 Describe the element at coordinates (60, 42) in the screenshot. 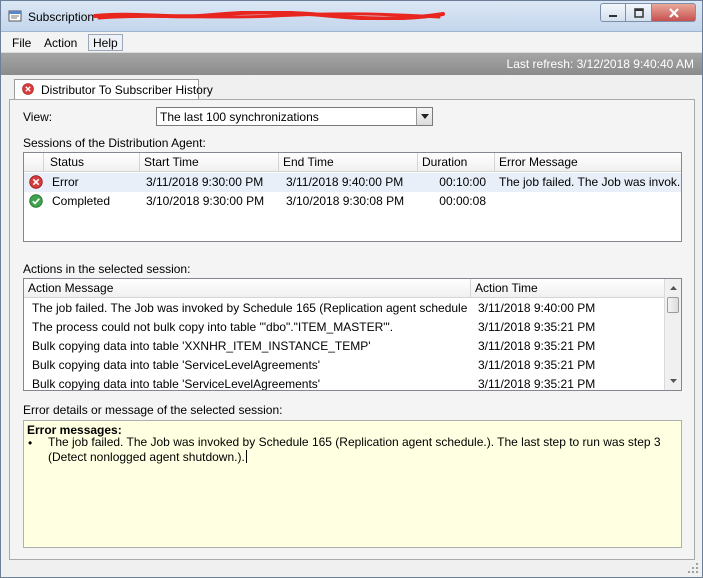

I see `menu-action: Action` at that location.